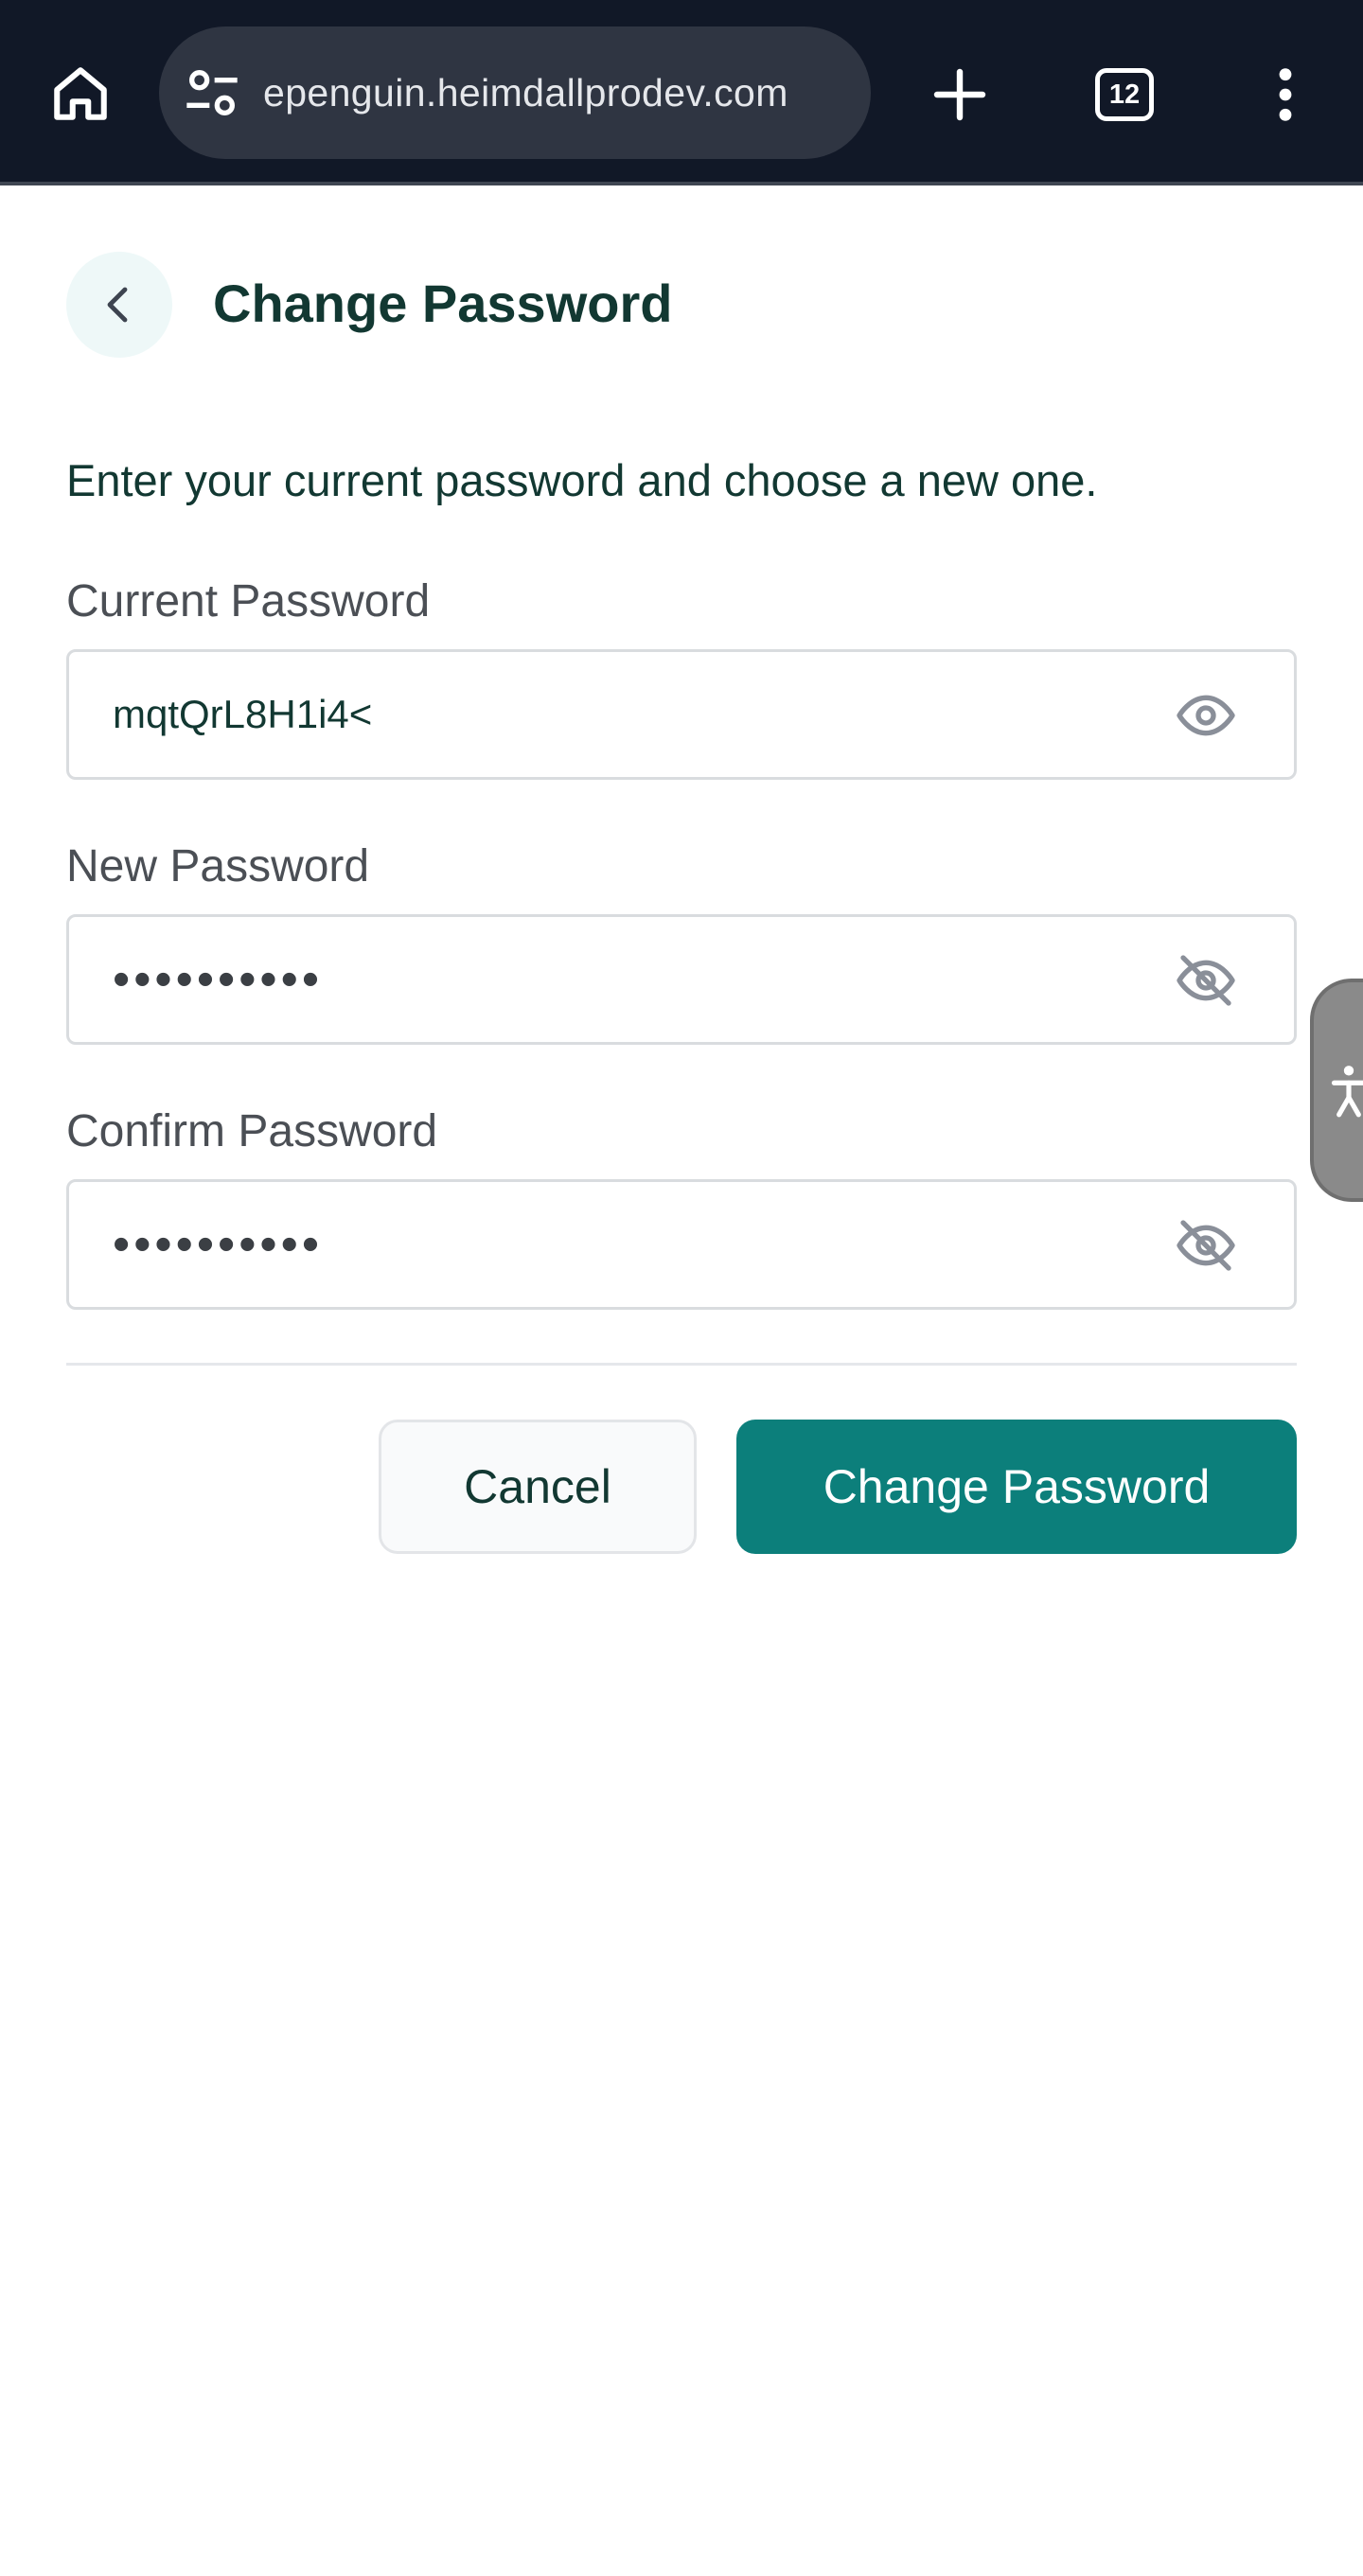  What do you see at coordinates (1347, 1092) in the screenshot?
I see `accessibility-icon` at bounding box center [1347, 1092].